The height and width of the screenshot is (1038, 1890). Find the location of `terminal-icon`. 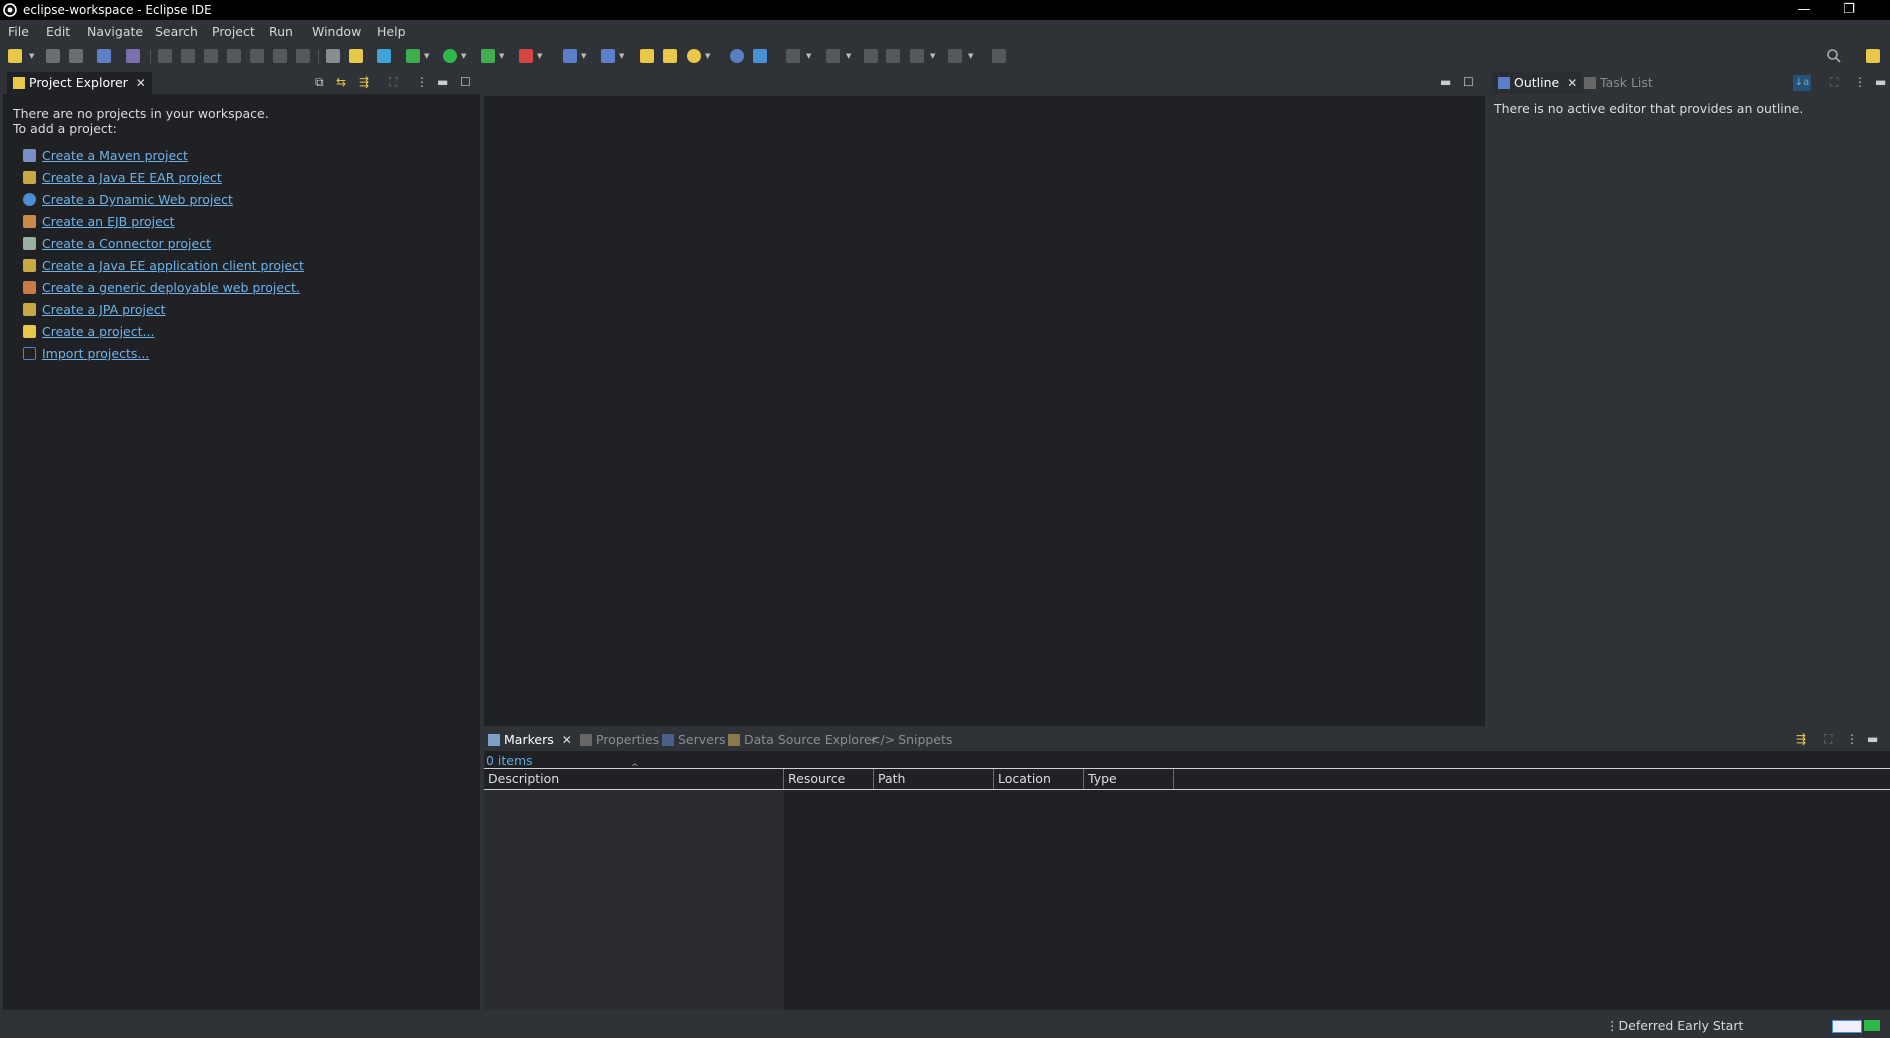

terminal-icon is located at coordinates (104, 56).